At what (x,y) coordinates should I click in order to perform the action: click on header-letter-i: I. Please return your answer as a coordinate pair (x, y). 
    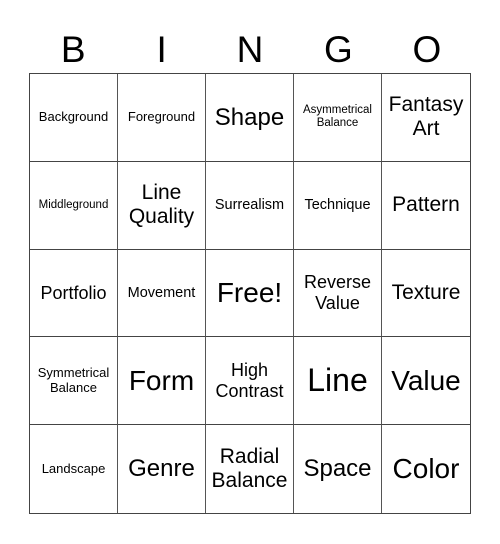
    Looking at the image, I should click on (161, 49).